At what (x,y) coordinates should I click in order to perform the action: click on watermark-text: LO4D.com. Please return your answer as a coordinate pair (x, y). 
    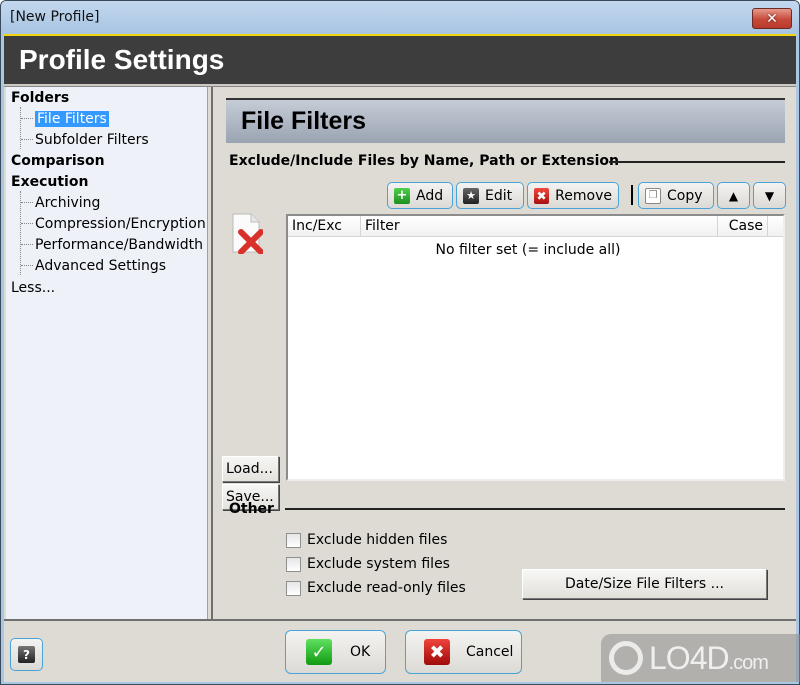
    Looking at the image, I should click on (709, 658).